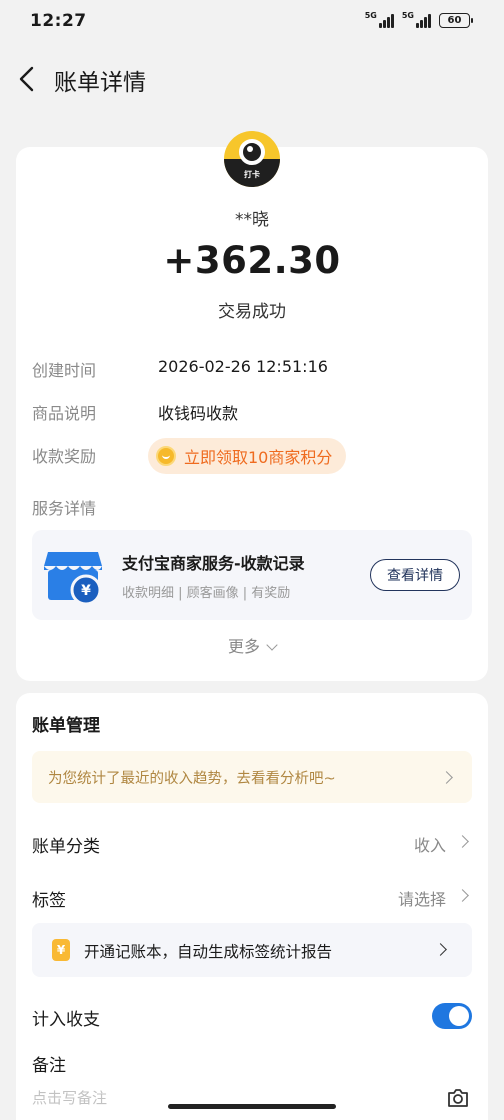  I want to click on created-time-value: 2026-02-26 12:51:16, so click(243, 366).